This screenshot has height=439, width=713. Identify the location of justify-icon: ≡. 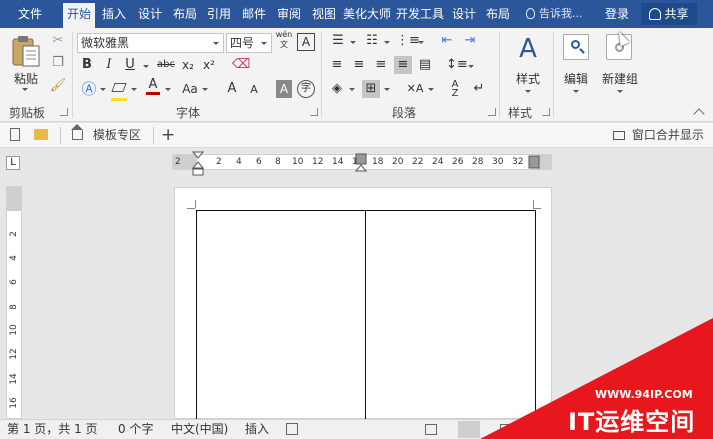
(403, 65).